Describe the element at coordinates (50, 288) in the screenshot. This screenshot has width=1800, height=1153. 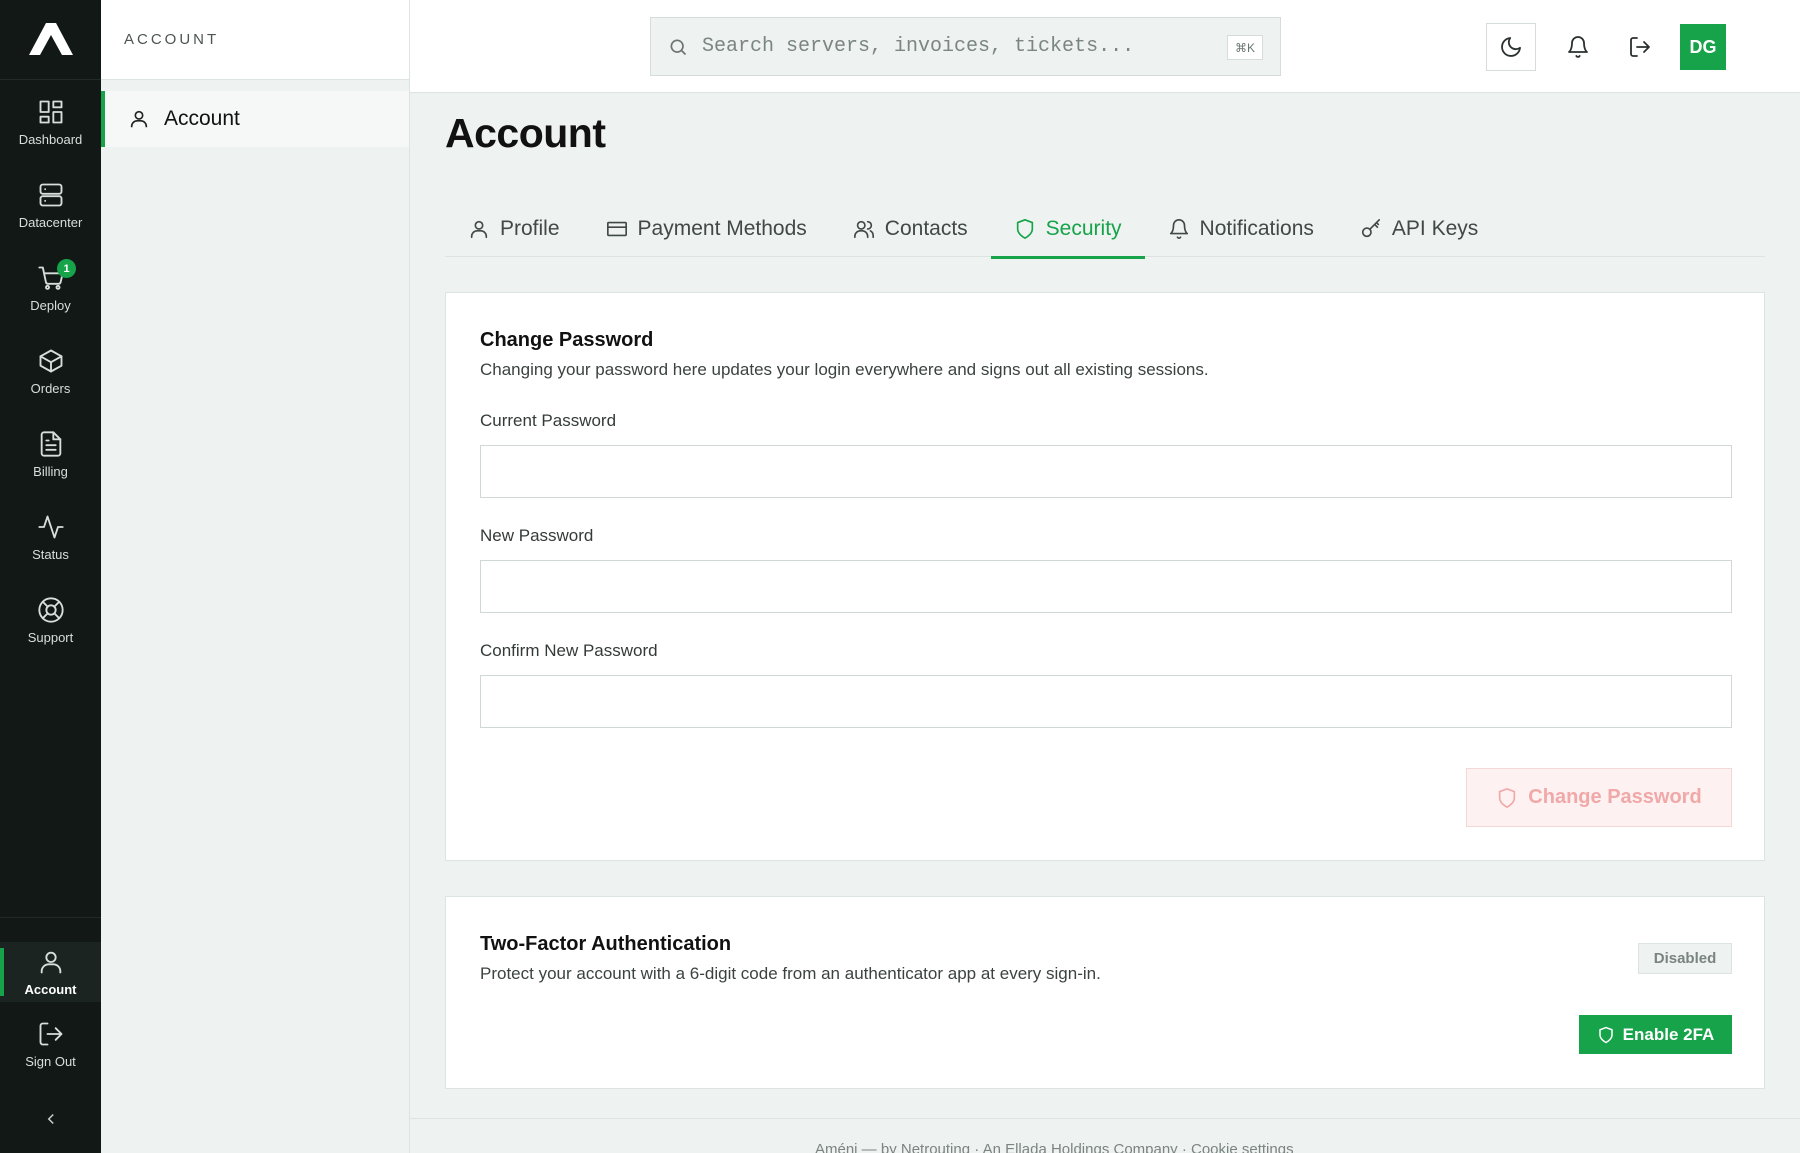
I see `rail-item-deploy: 1 Deploy` at that location.